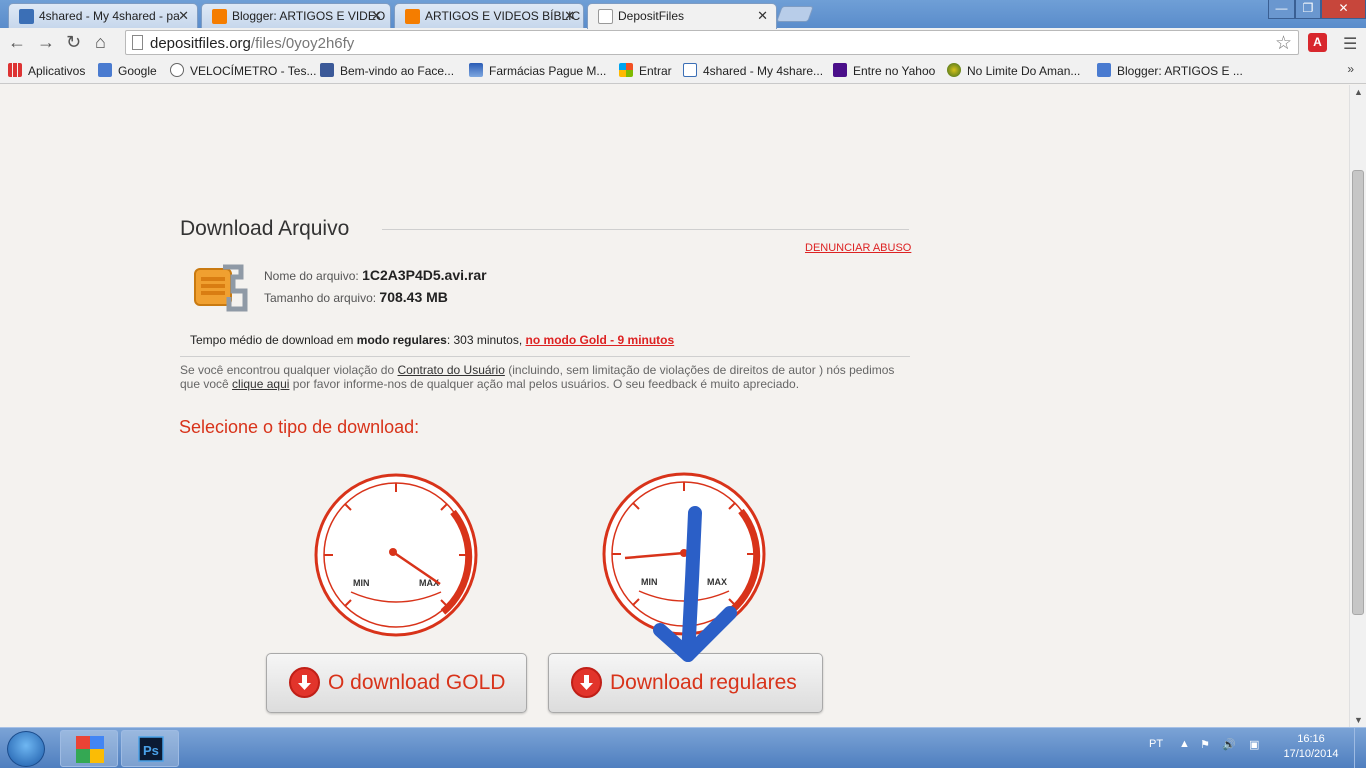  Describe the element at coordinates (1281, 9) in the screenshot. I see `minimize-button: —` at that location.